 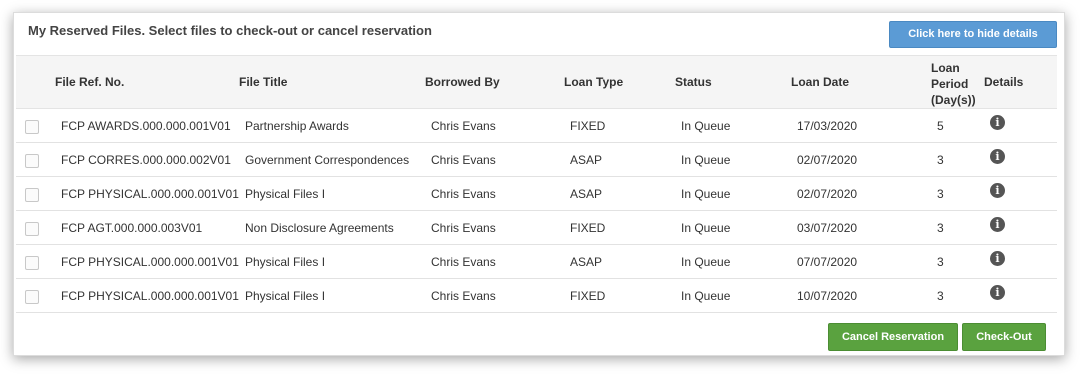 I want to click on header-loan-period: Loan Period (Day(s)), so click(x=953, y=84).